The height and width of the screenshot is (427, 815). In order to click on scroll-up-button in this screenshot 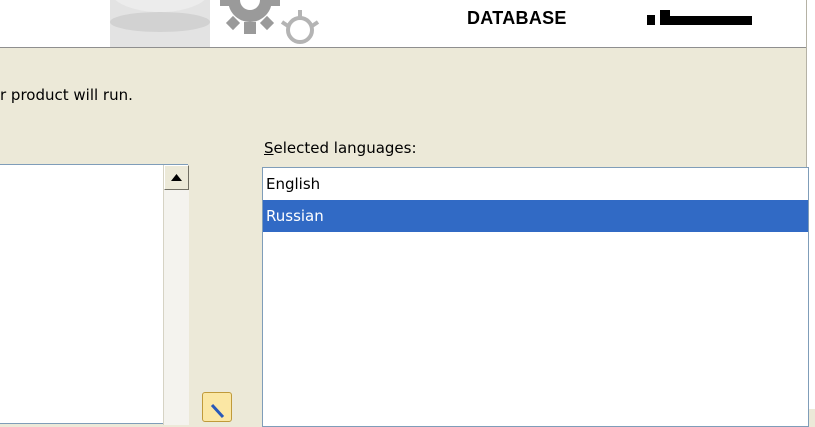, I will do `click(176, 177)`.